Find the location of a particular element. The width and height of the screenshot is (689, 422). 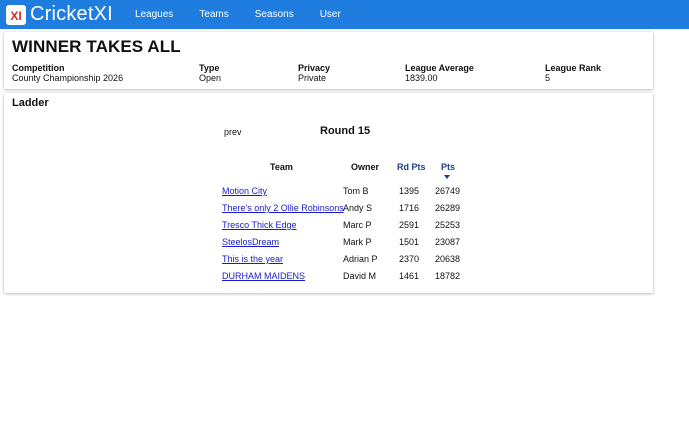

cricketxi-logo-icon: XI is located at coordinates (16, 14).